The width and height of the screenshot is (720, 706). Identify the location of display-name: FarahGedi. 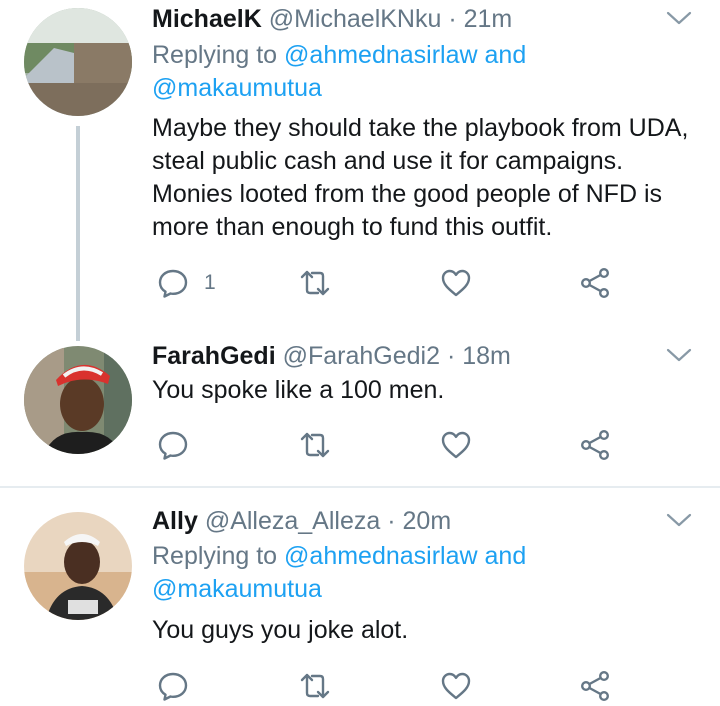
(214, 356).